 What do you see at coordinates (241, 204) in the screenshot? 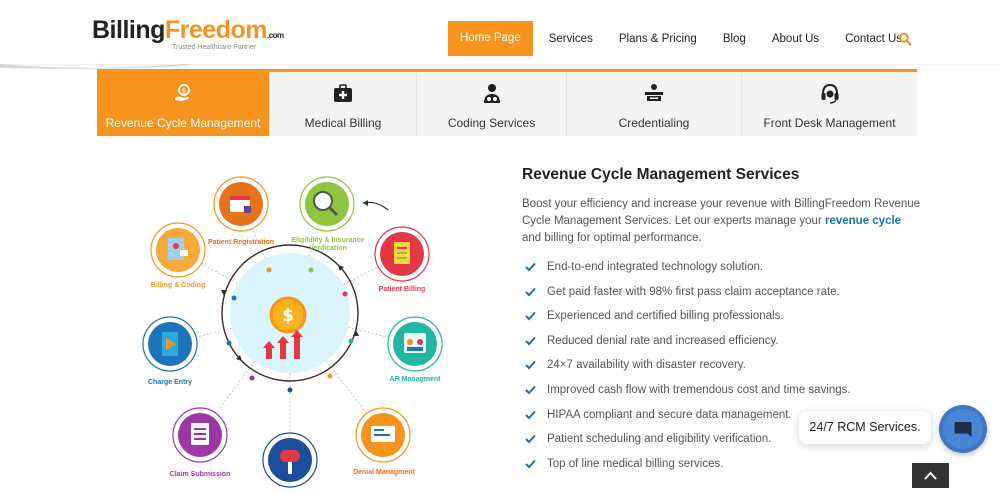
I see `node-patient-registration` at bounding box center [241, 204].